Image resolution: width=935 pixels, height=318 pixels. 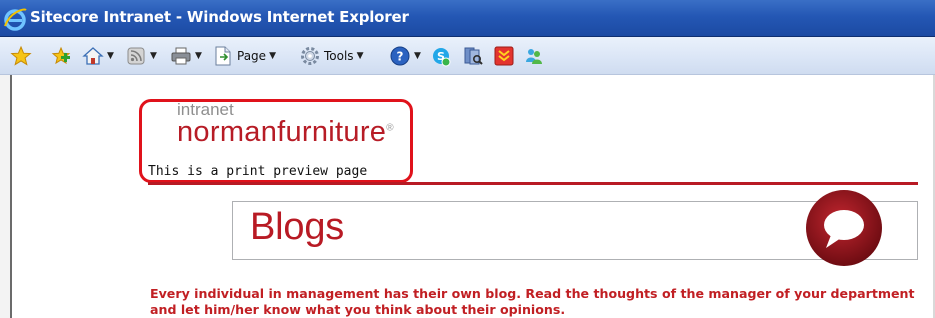 I want to click on page-frame-left-edge, so click(x=6, y=196).